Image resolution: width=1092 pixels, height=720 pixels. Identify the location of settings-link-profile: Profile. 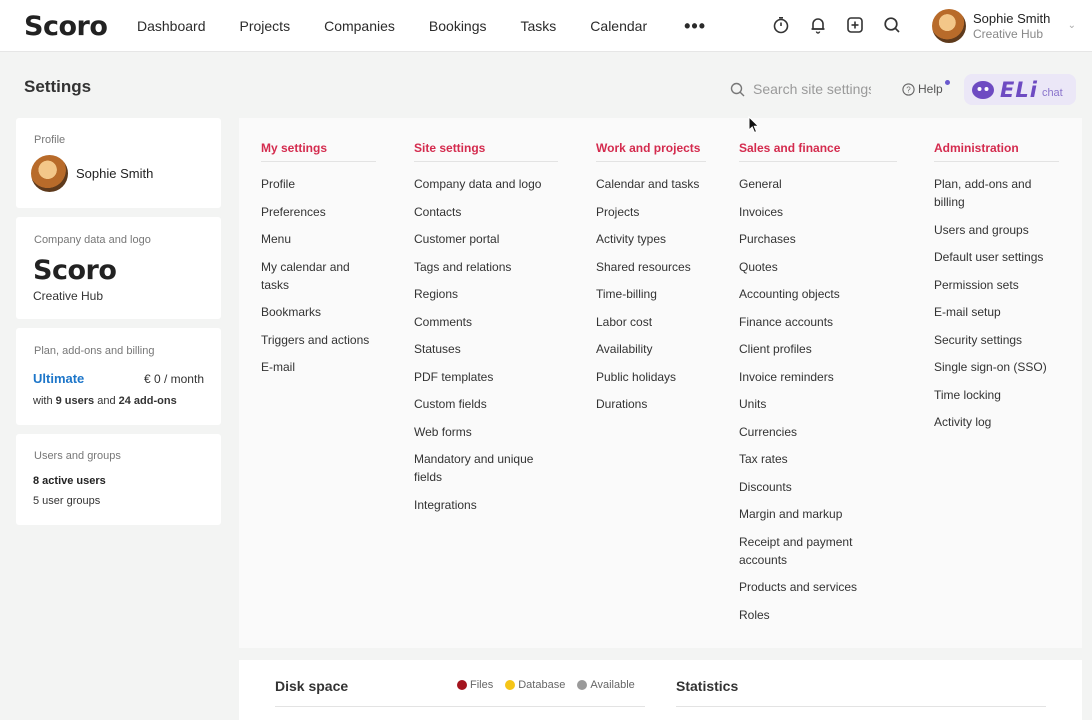
(318, 184).